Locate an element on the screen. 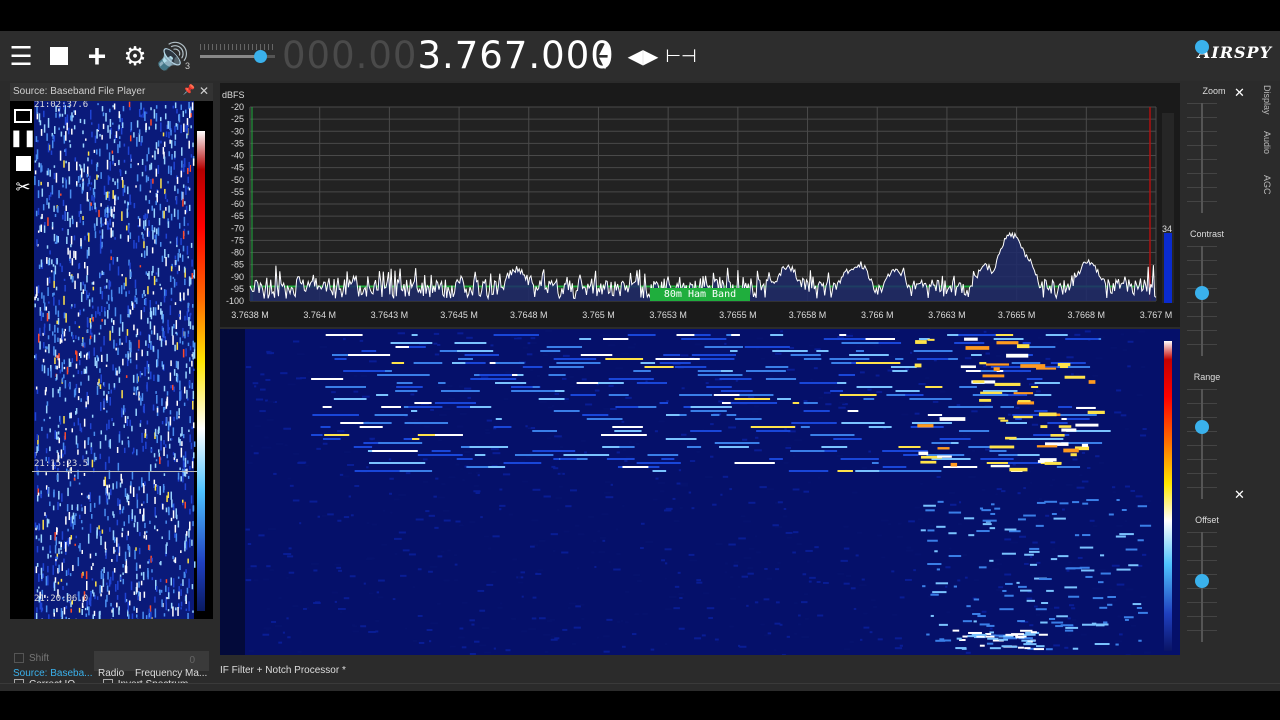 The image size is (1280, 720). shift-checkbox is located at coordinates (19, 658).